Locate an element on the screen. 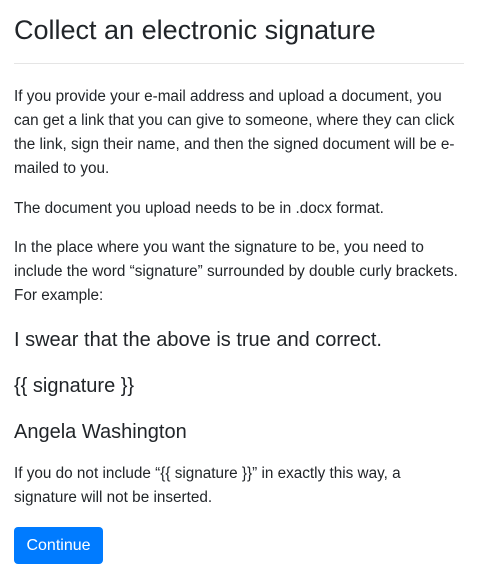  divider is located at coordinates (239, 63).